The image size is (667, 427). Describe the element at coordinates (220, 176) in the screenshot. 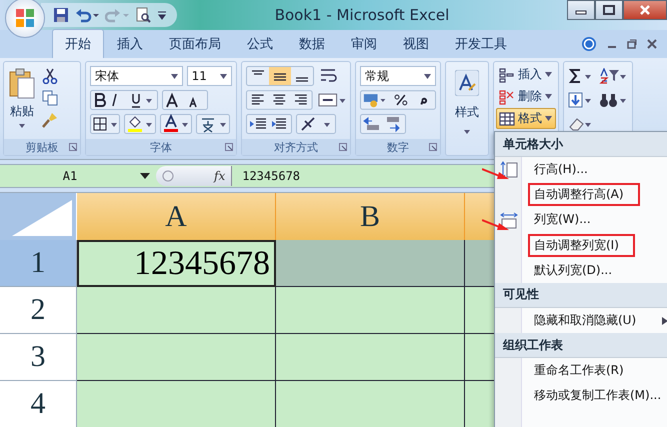

I see `insert-function-button: fx` at that location.